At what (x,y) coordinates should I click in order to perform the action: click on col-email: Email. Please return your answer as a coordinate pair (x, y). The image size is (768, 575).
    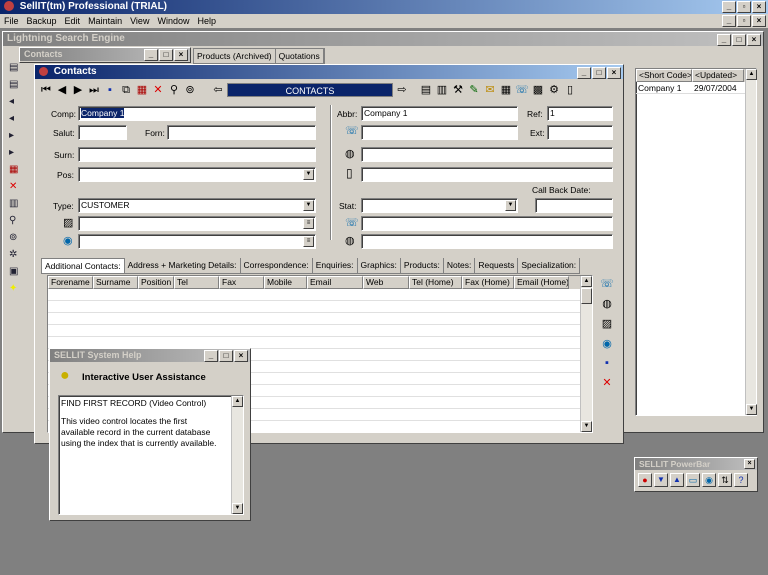
    Looking at the image, I should click on (335, 282).